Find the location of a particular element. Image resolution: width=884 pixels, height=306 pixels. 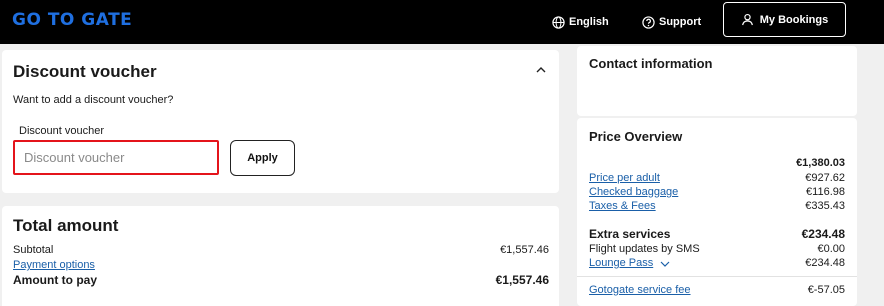

lounge-pass-value: €234.48 is located at coordinates (825, 263).